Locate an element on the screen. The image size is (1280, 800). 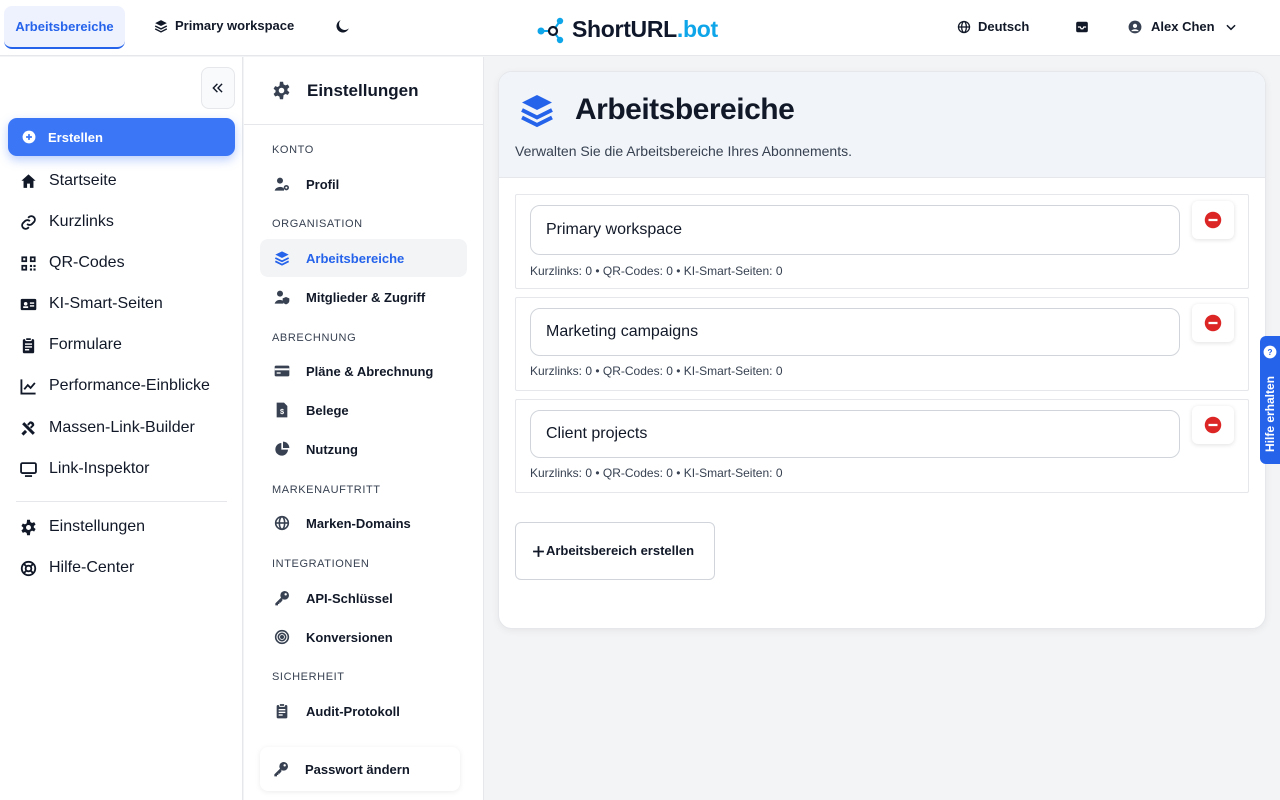
add-workspace-button: Arbeitsbereich erstellen is located at coordinates (615, 551).